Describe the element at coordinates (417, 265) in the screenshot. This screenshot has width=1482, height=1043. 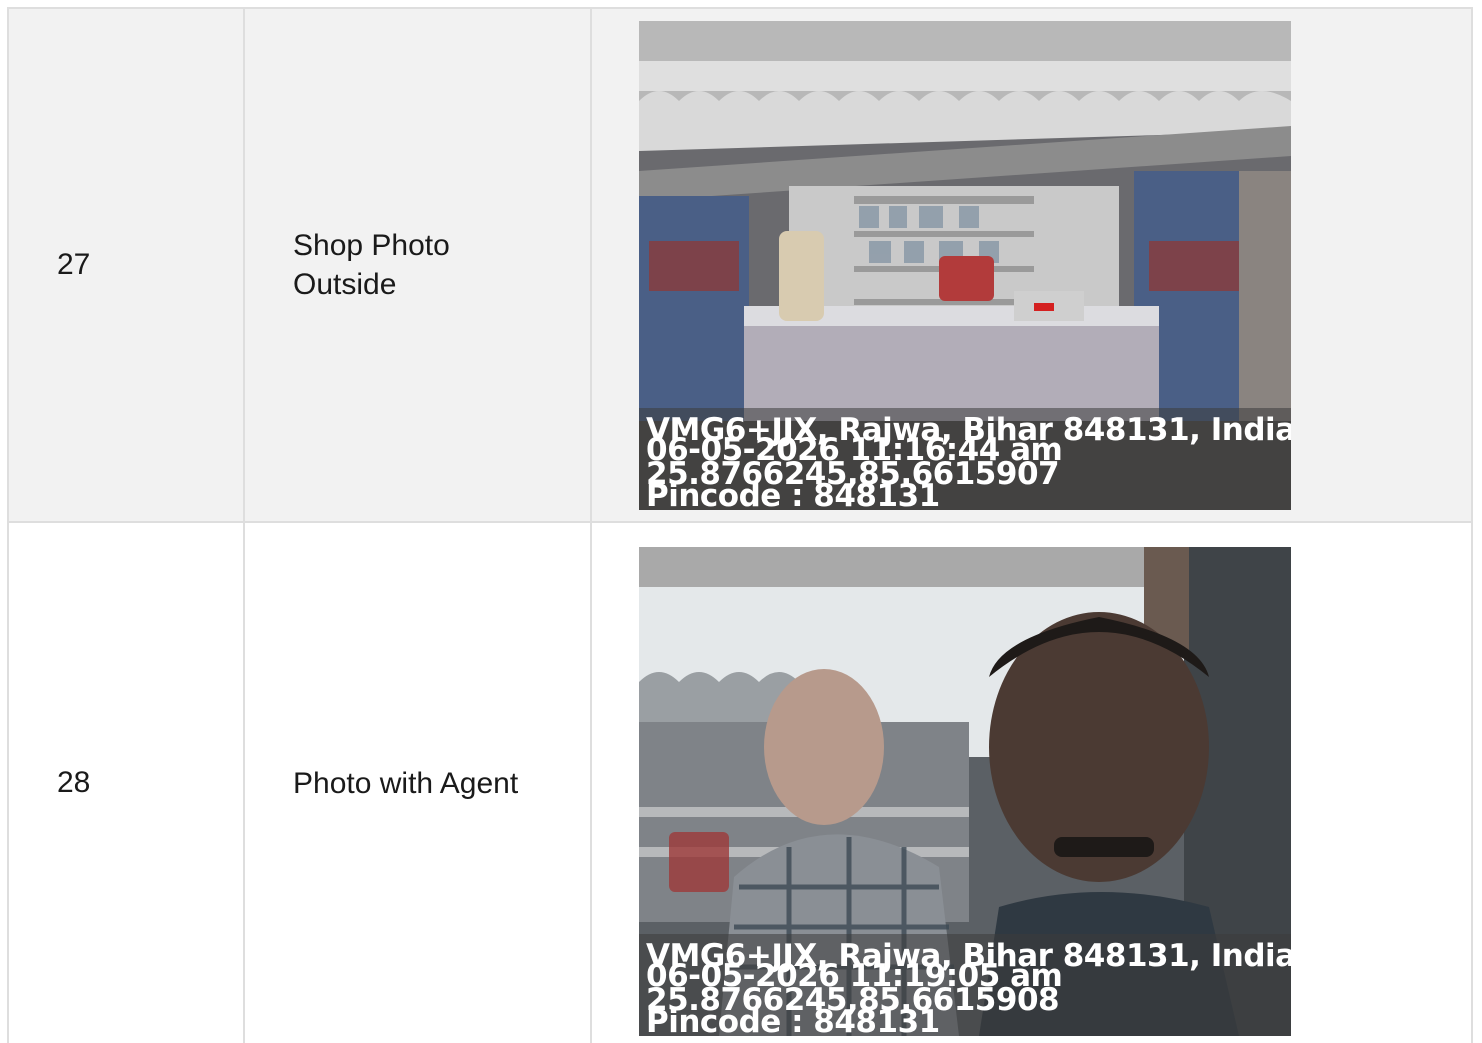
I see `photo-label: Shop Photo Outside` at that location.